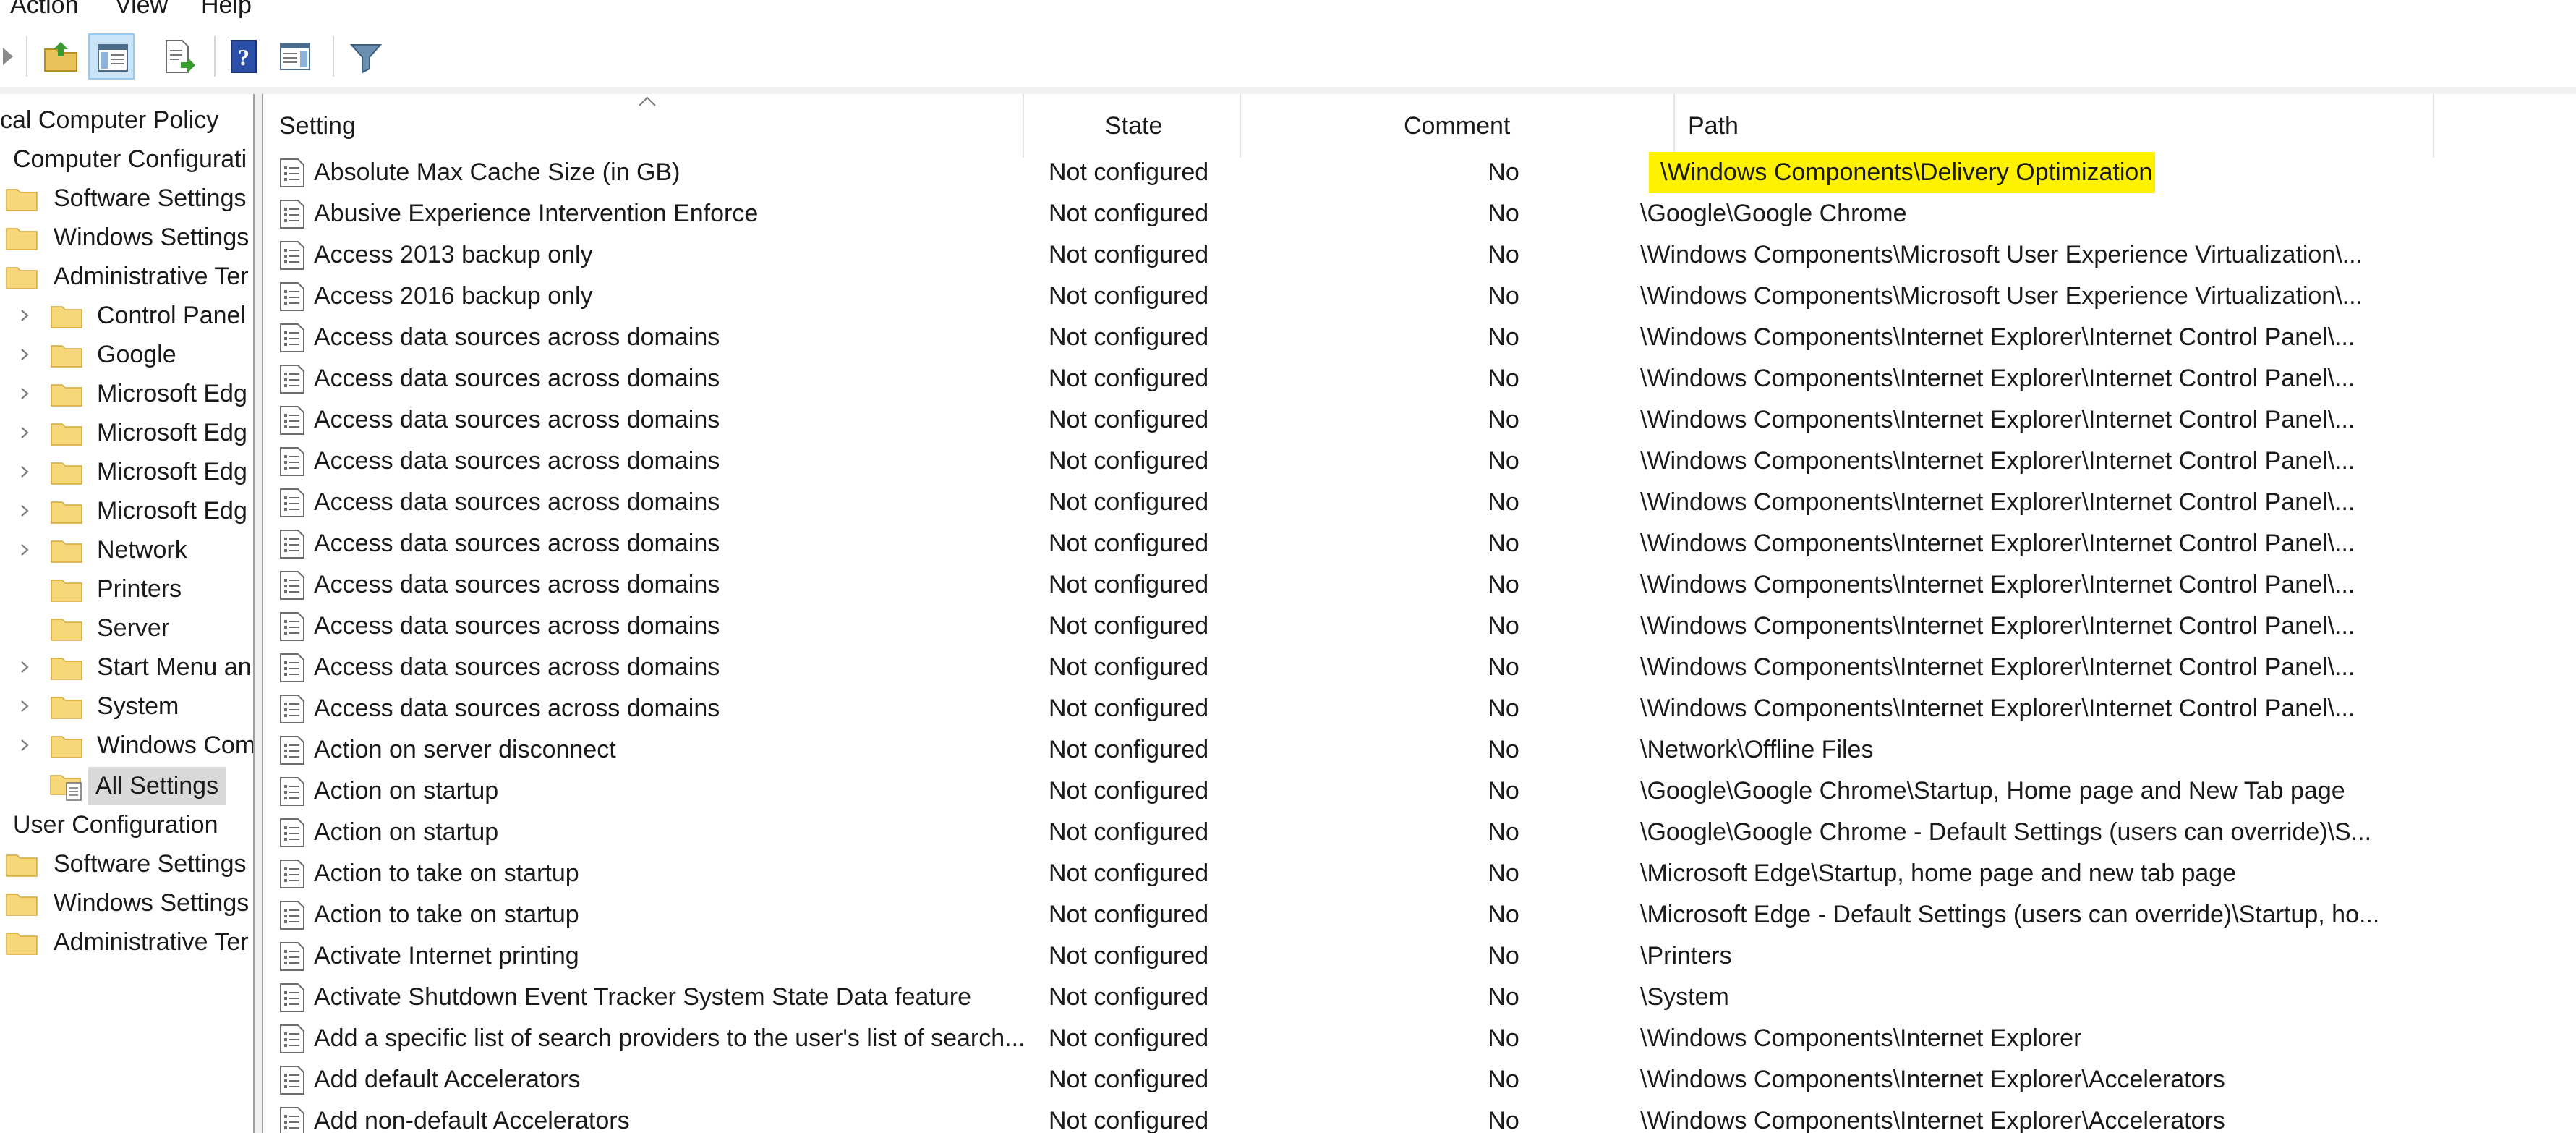  I want to click on toolbar-separator, so click(26, 56).